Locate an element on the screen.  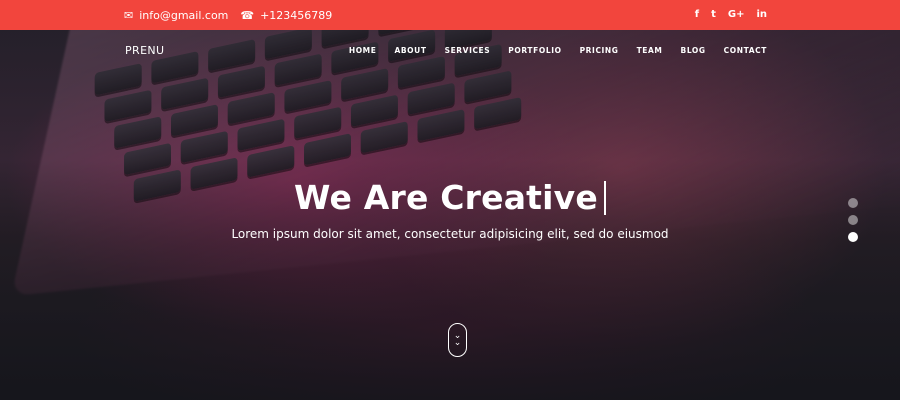
twitter-icon: t is located at coordinates (713, 14).